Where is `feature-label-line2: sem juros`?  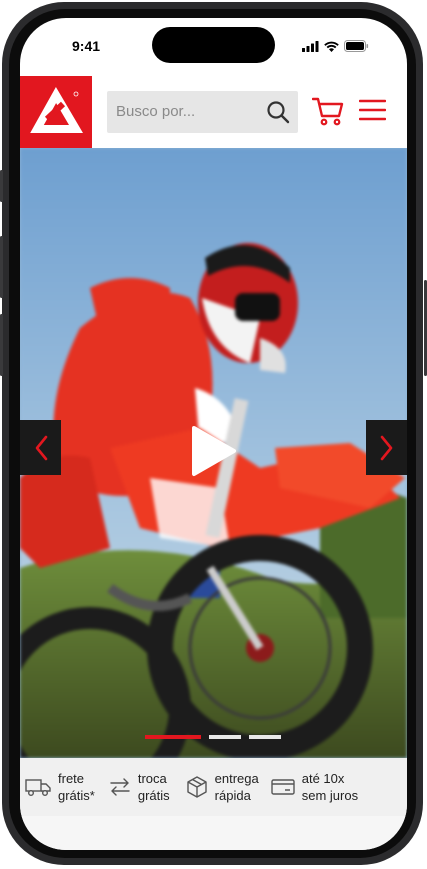 feature-label-line2: sem juros is located at coordinates (330, 795).